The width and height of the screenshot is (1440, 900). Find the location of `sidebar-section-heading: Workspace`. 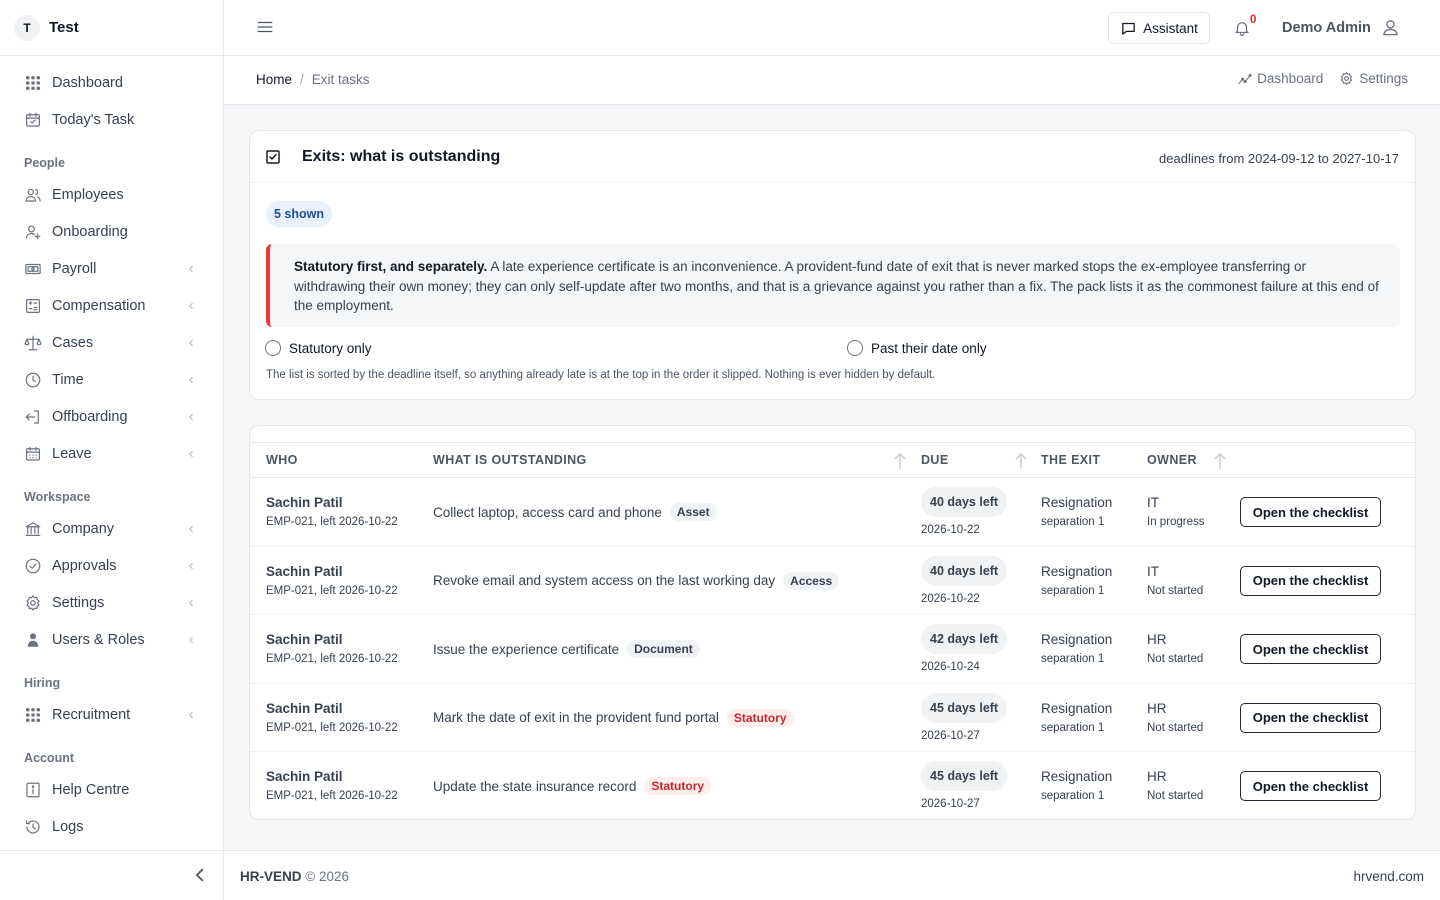

sidebar-section-heading: Workspace is located at coordinates (57, 497).